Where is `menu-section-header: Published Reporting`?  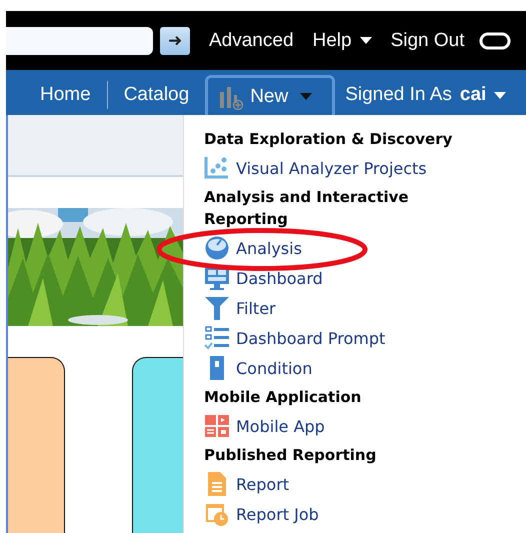 menu-section-header: Published Reporting is located at coordinates (291, 455).